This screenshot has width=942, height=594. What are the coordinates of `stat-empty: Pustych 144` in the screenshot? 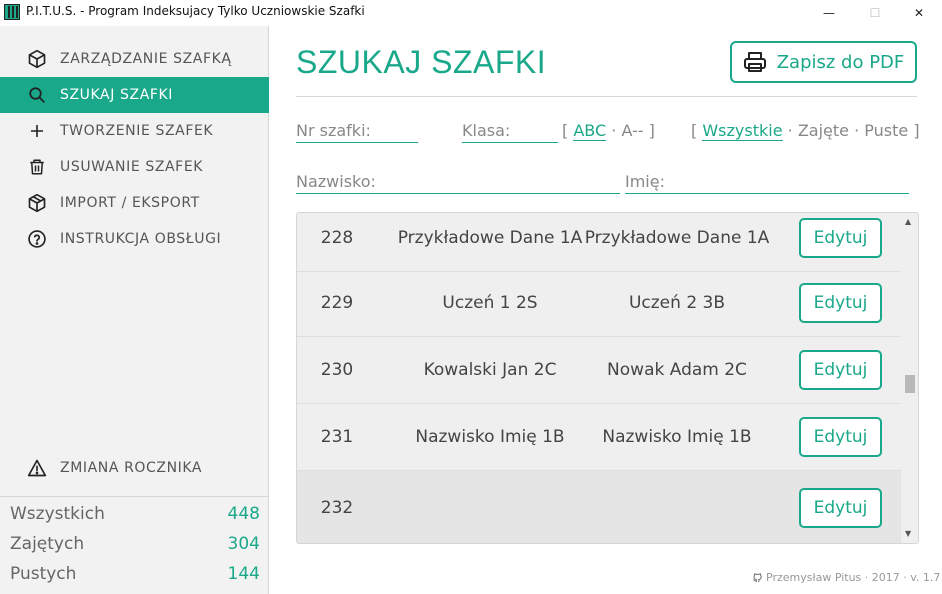 It's located at (134, 574).